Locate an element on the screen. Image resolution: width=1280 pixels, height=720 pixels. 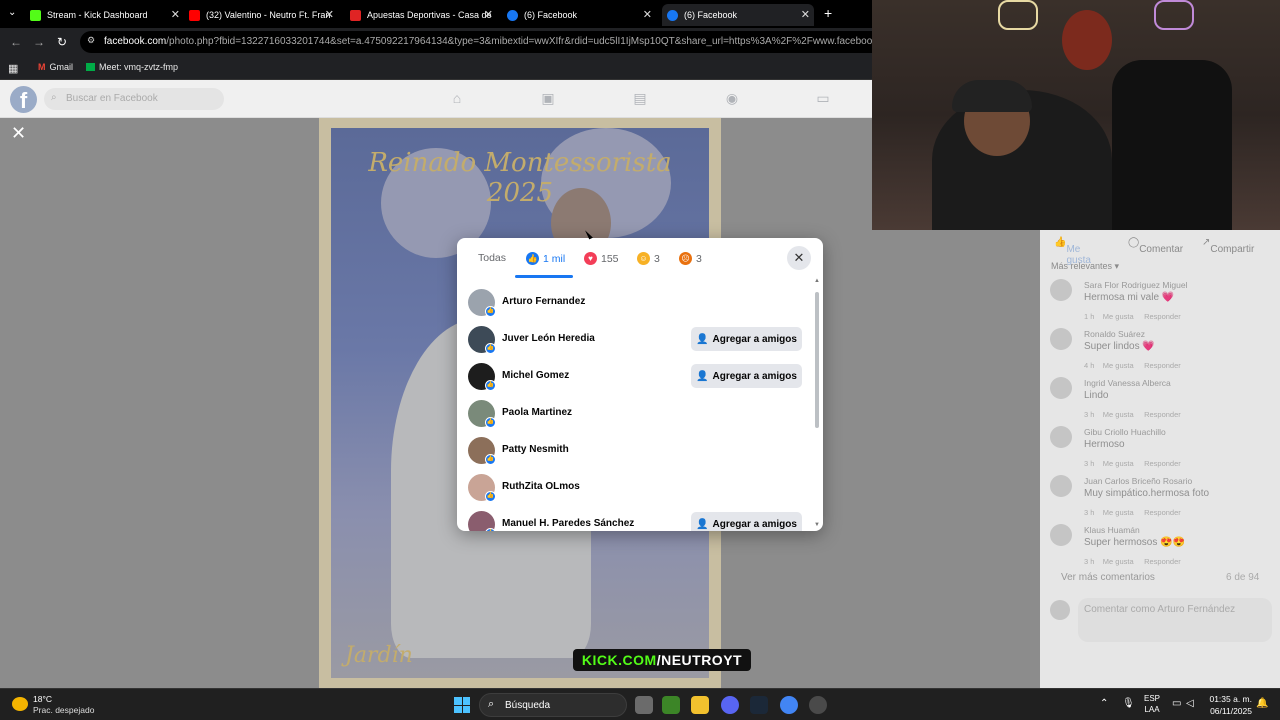
minecraft-icon is located at coordinates (671, 705).